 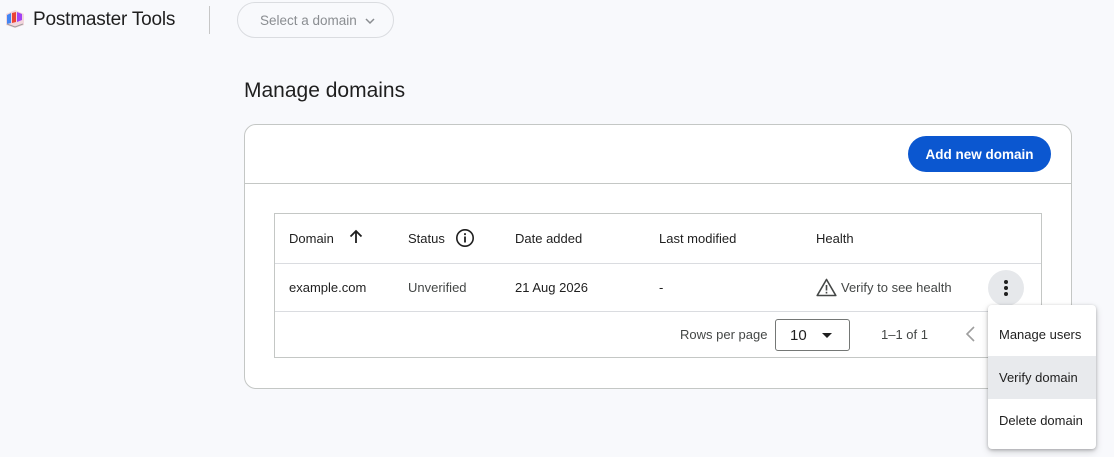 What do you see at coordinates (658, 154) in the screenshot?
I see `card-toolbar: Add new domain` at bounding box center [658, 154].